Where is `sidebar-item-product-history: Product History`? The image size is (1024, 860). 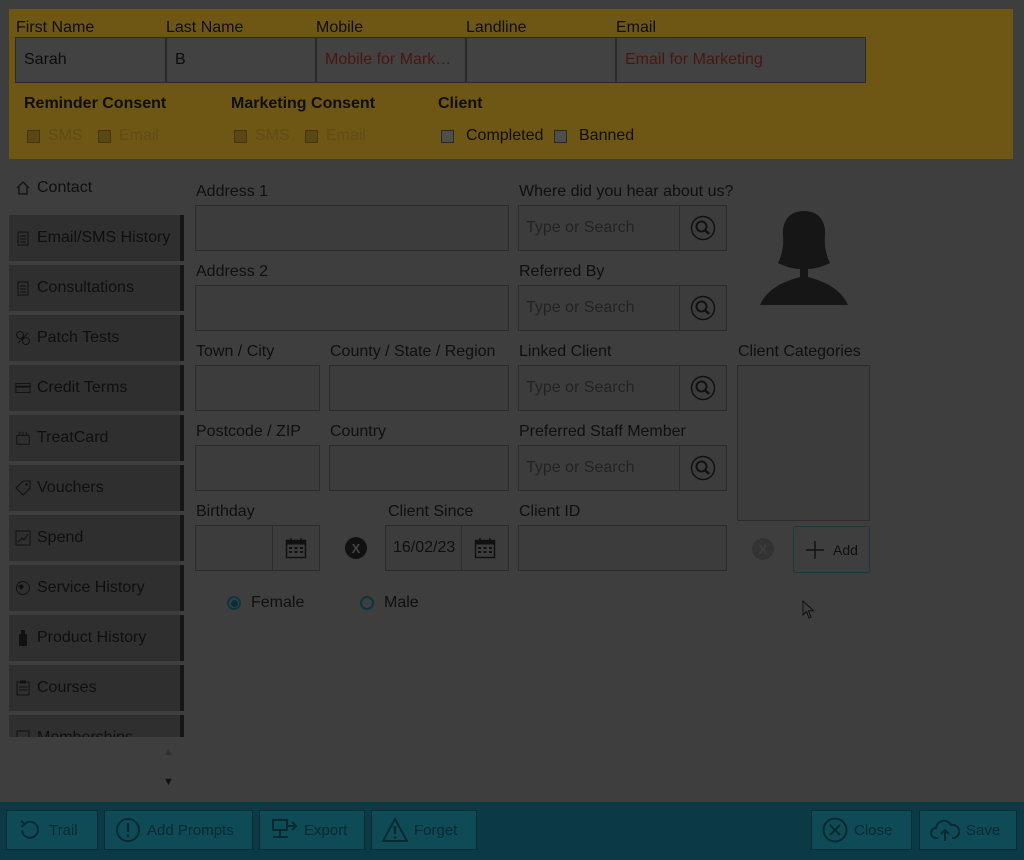
sidebar-item-product-history: Product History is located at coordinates (96, 638).